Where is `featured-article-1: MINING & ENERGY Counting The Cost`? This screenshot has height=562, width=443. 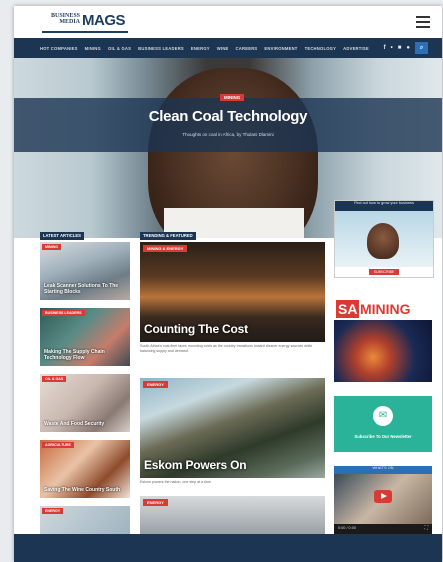 featured-article-1: MINING & ENERGY Counting The Cost is located at coordinates (232, 292).